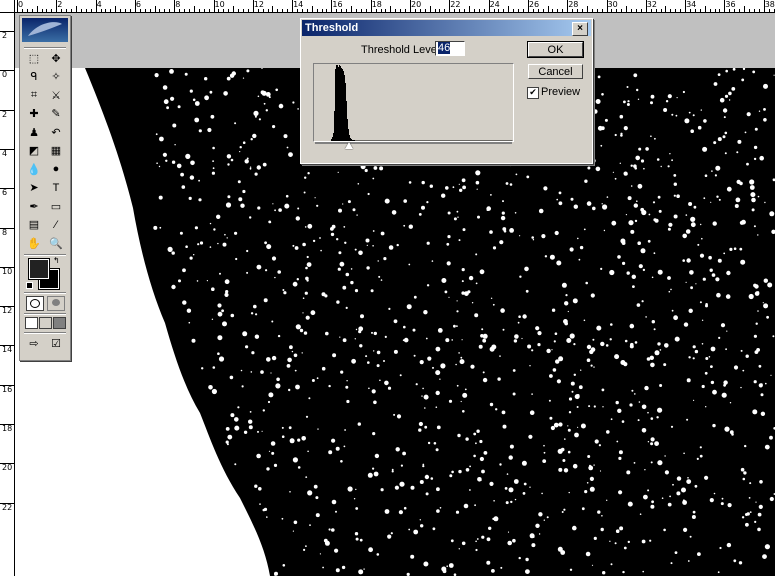 The image size is (775, 576). Describe the element at coordinates (555, 71) in the screenshot. I see `cancel-button: Cancel` at that location.